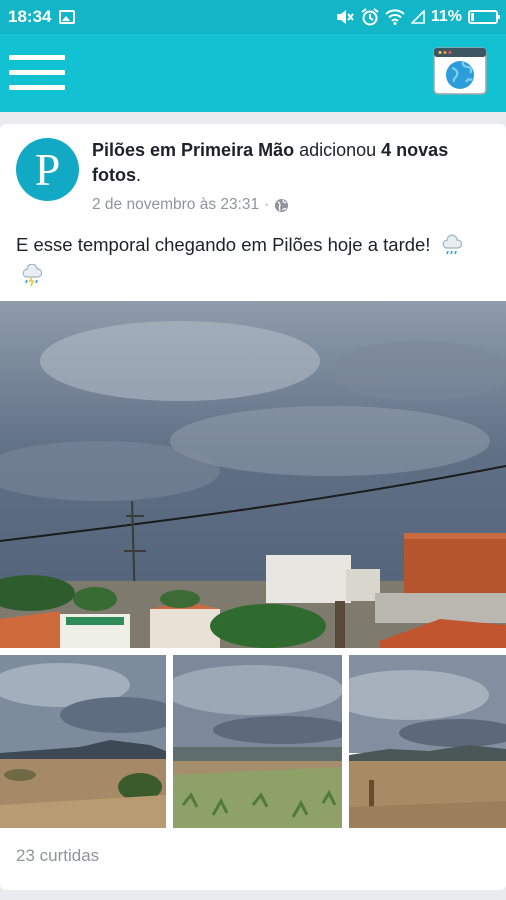  What do you see at coordinates (57, 856) in the screenshot?
I see `like-count: 23 curtidas` at bounding box center [57, 856].